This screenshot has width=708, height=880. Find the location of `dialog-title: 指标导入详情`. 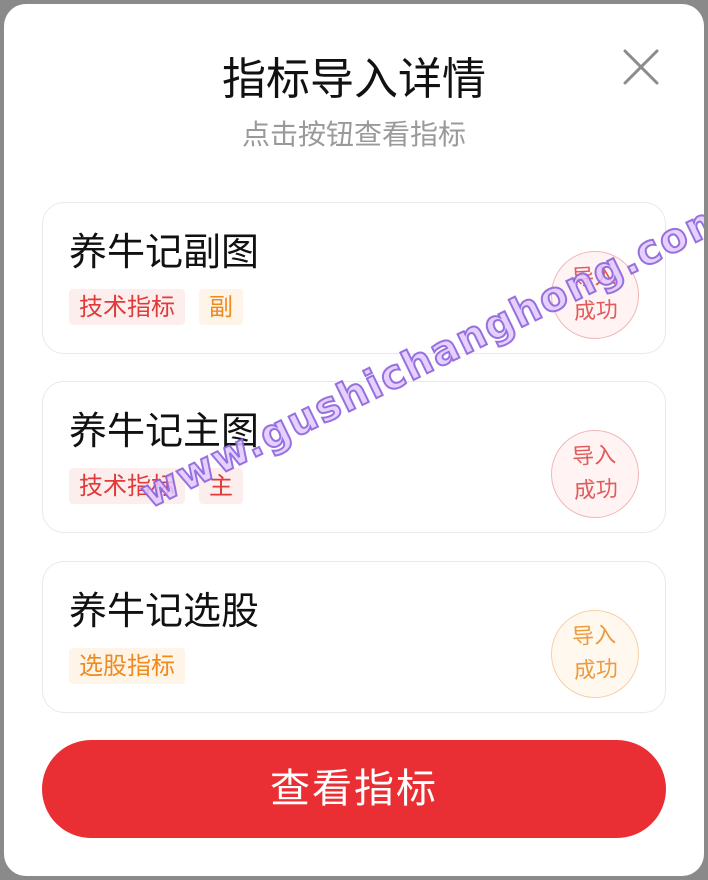

dialog-title: 指标导入详情 is located at coordinates (354, 79).